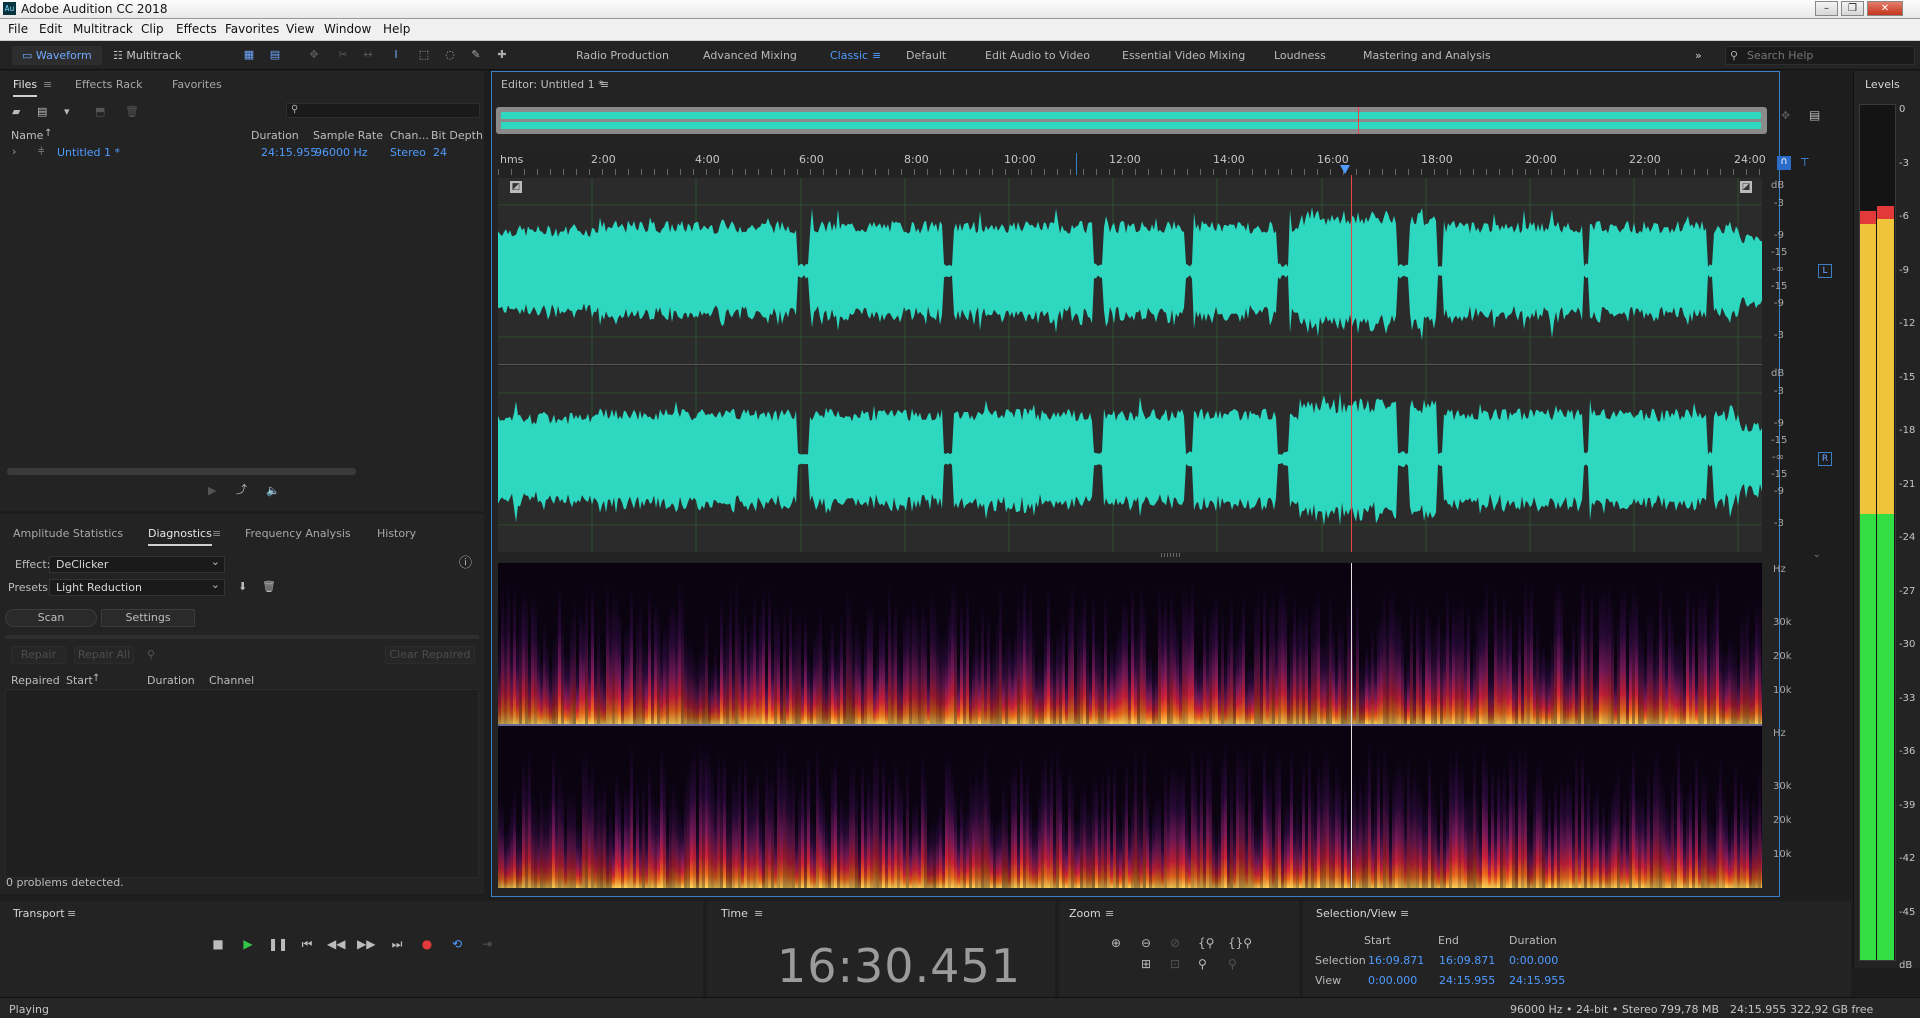 The image size is (1920, 1018). What do you see at coordinates (926, 55) in the screenshot?
I see `workspace-default: Default` at bounding box center [926, 55].